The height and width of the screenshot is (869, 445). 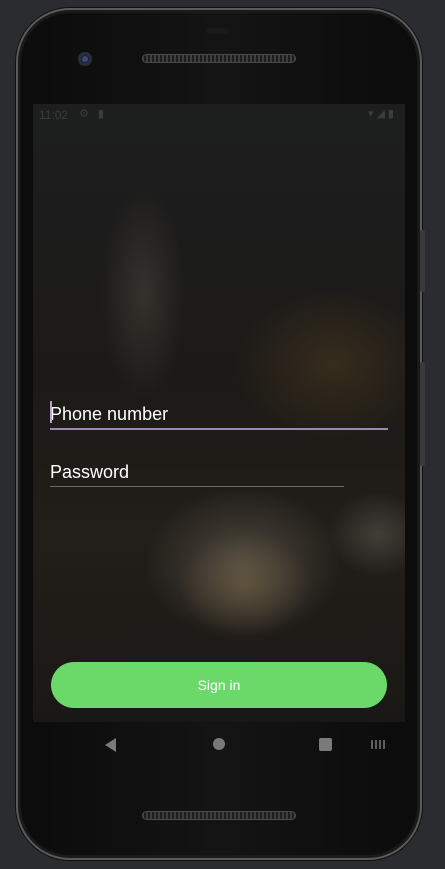 What do you see at coordinates (54, 115) in the screenshot?
I see `status-time: 11:02` at bounding box center [54, 115].